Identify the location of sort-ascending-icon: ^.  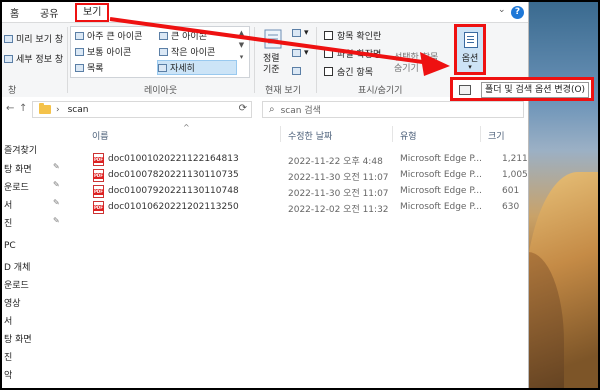
(186, 127).